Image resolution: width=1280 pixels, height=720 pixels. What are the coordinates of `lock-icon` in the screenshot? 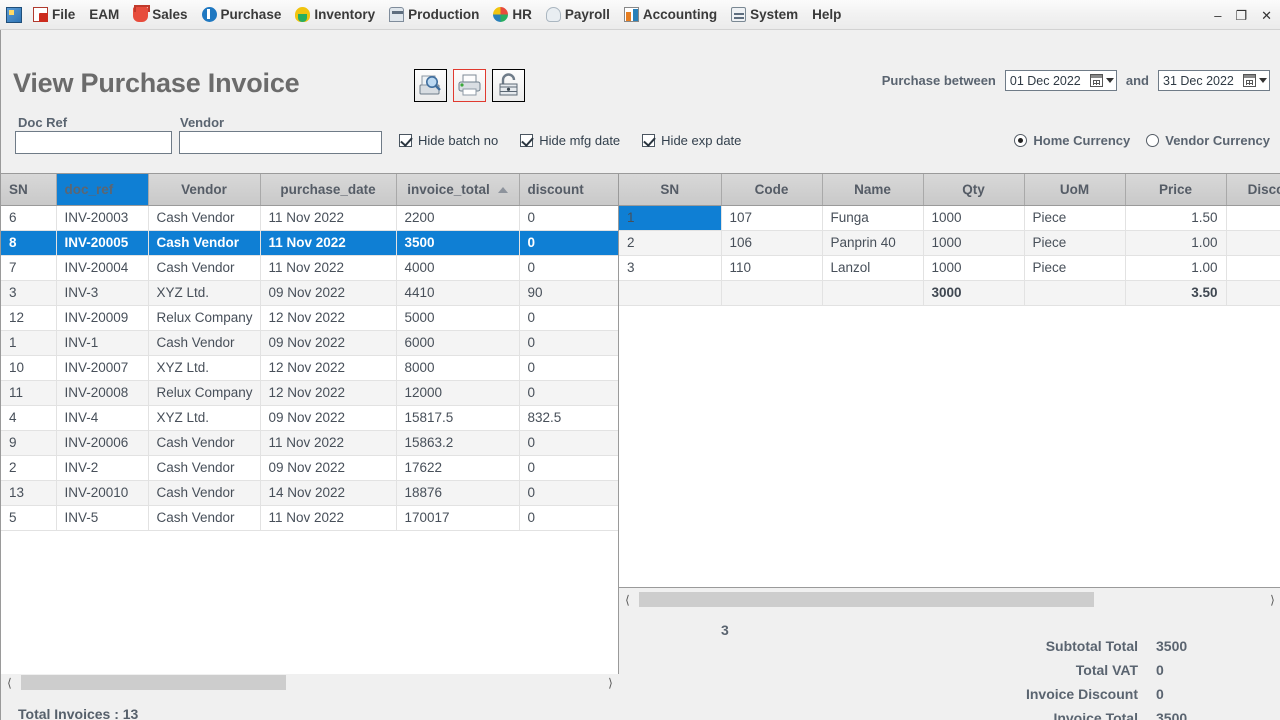 It's located at (508, 84).